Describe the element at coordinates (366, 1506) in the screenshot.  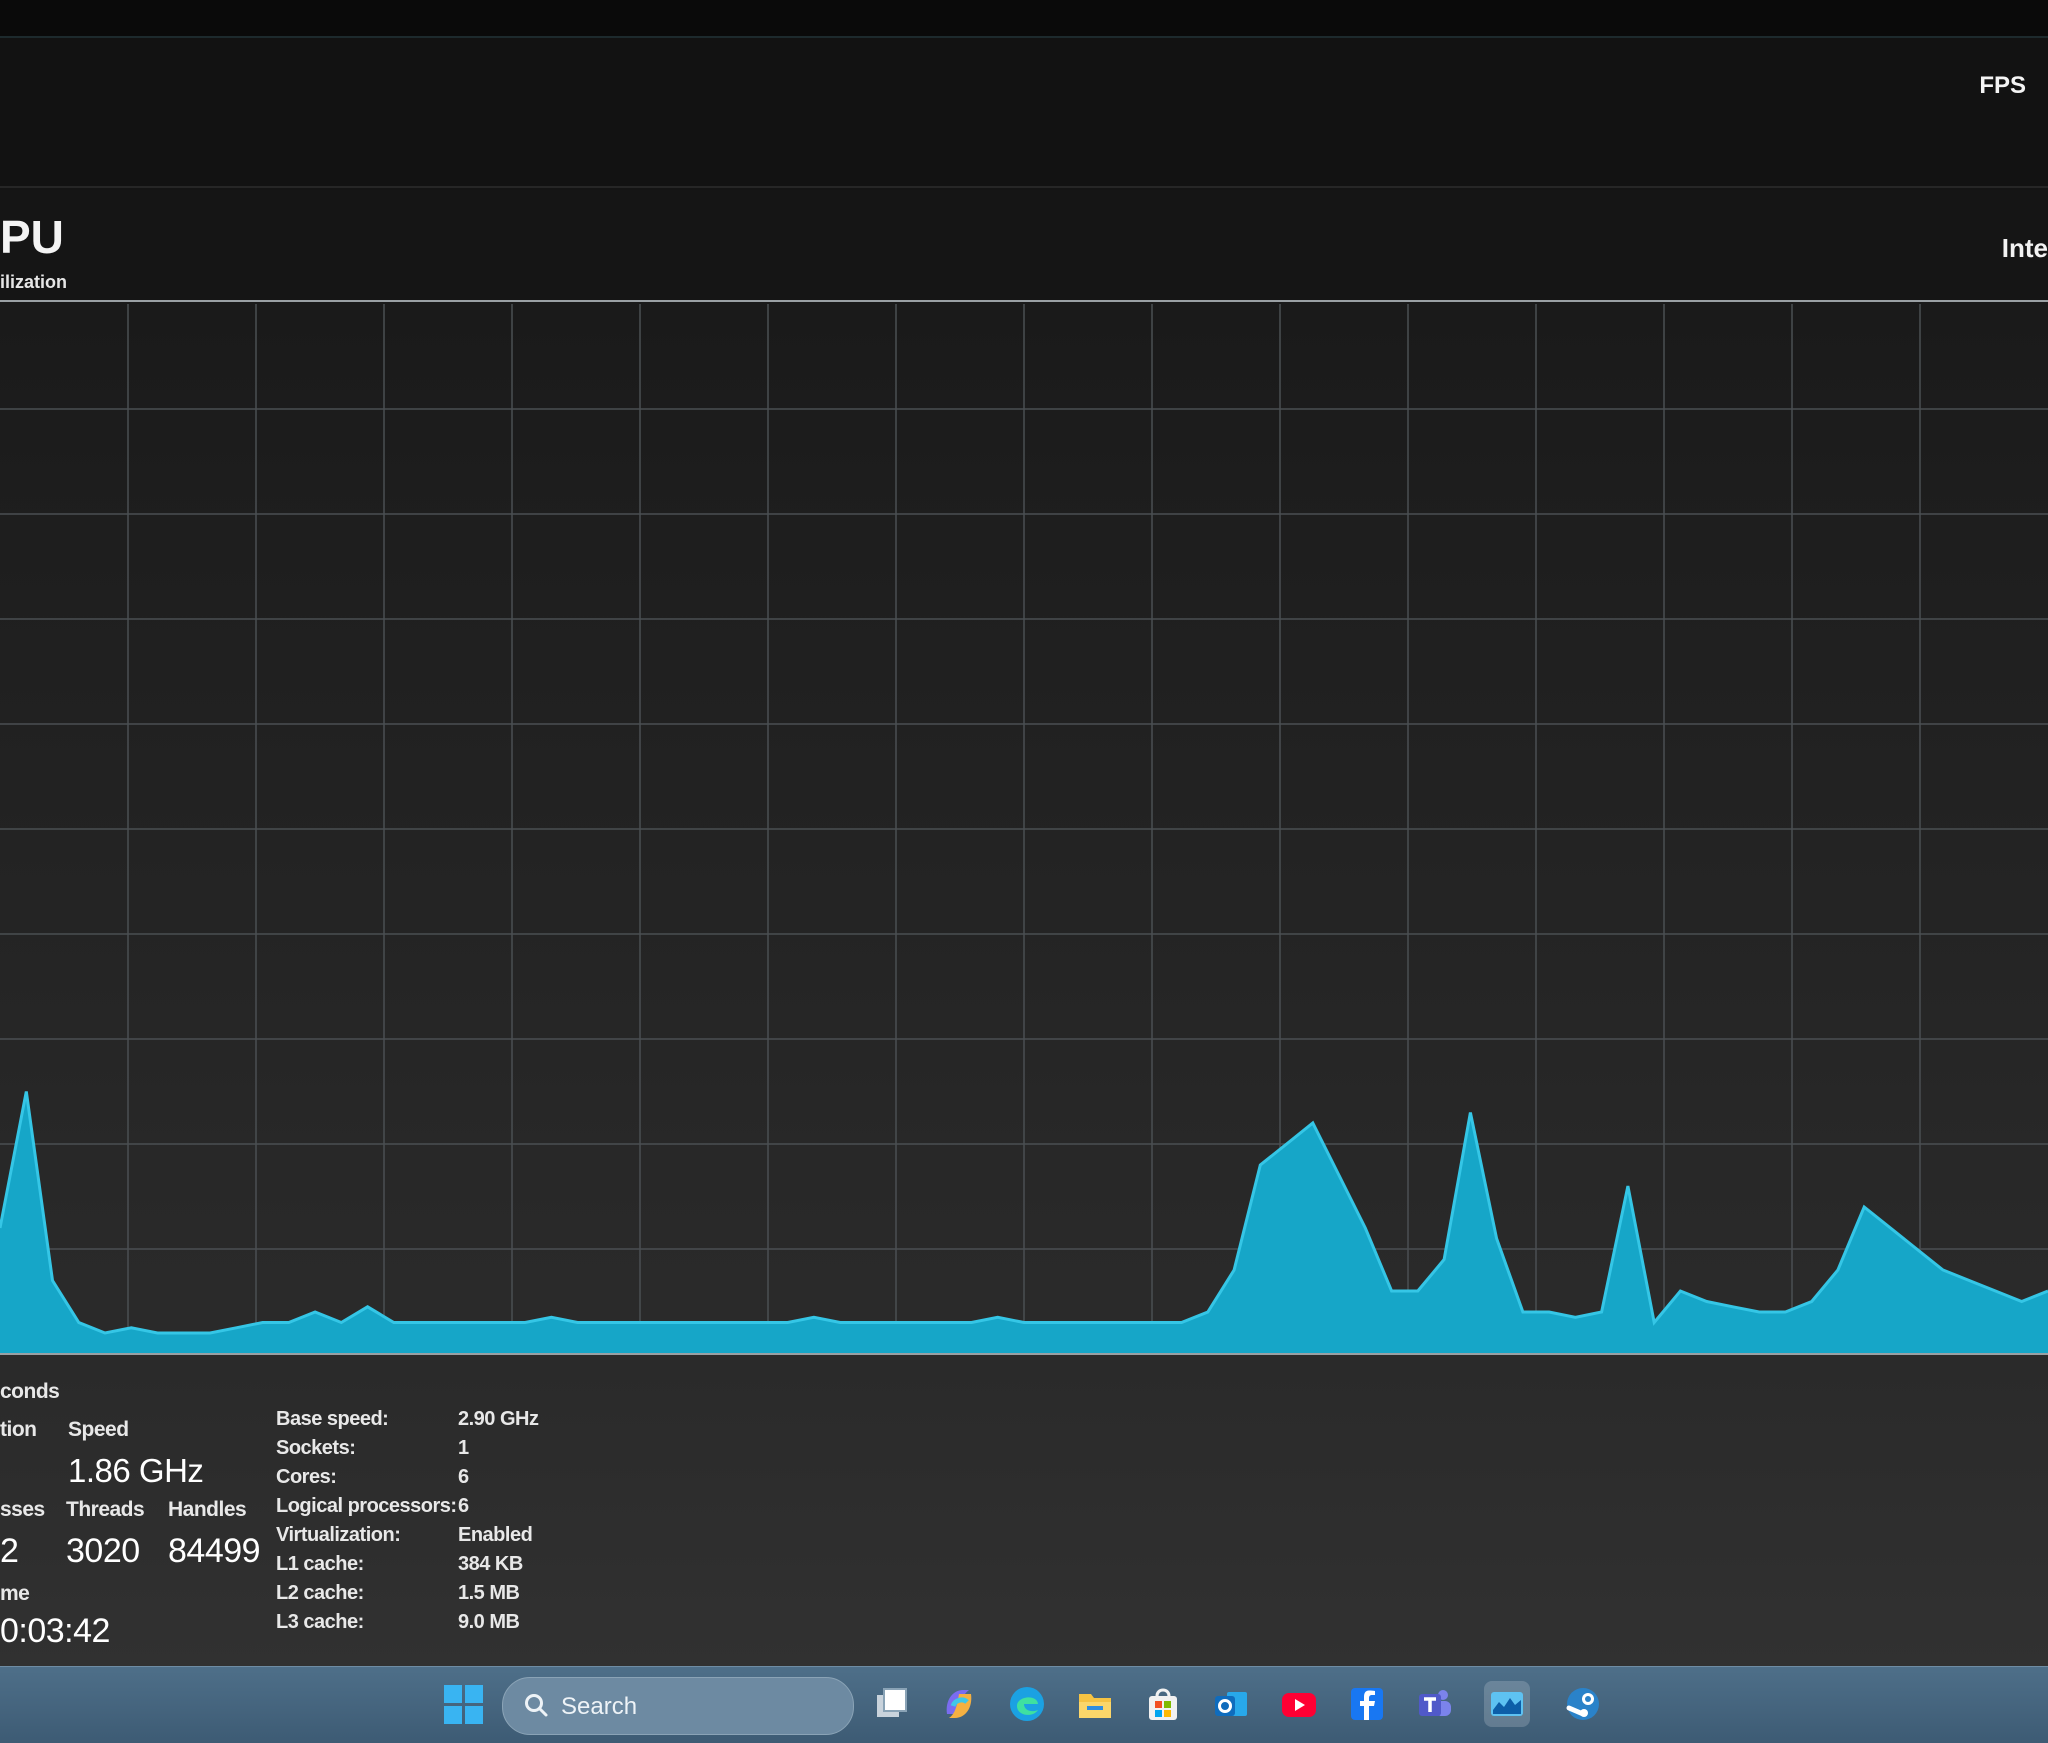
I see `spec-label: Logical processors:` at that location.